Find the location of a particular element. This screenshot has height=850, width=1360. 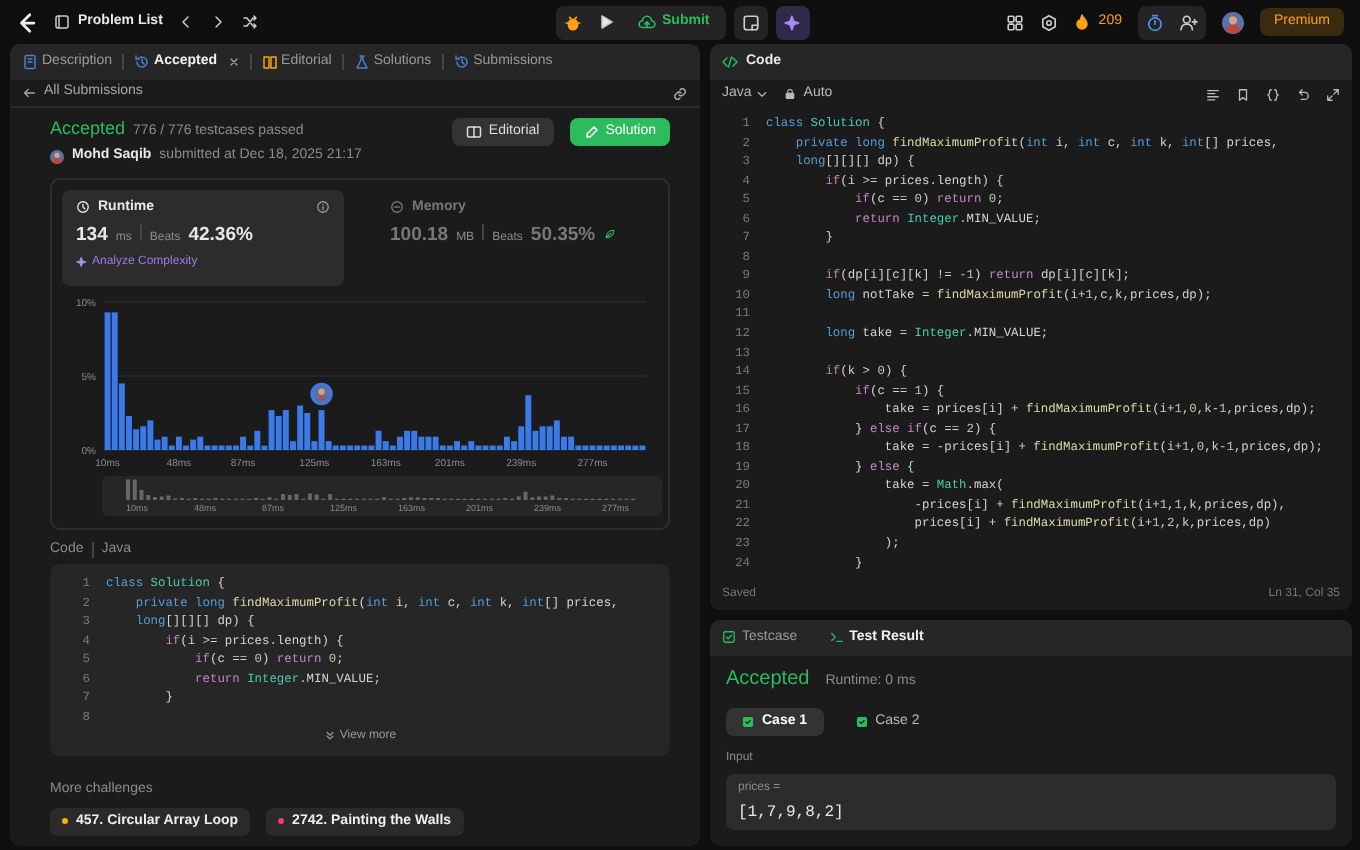

braces-icon is located at coordinates (1273, 94).